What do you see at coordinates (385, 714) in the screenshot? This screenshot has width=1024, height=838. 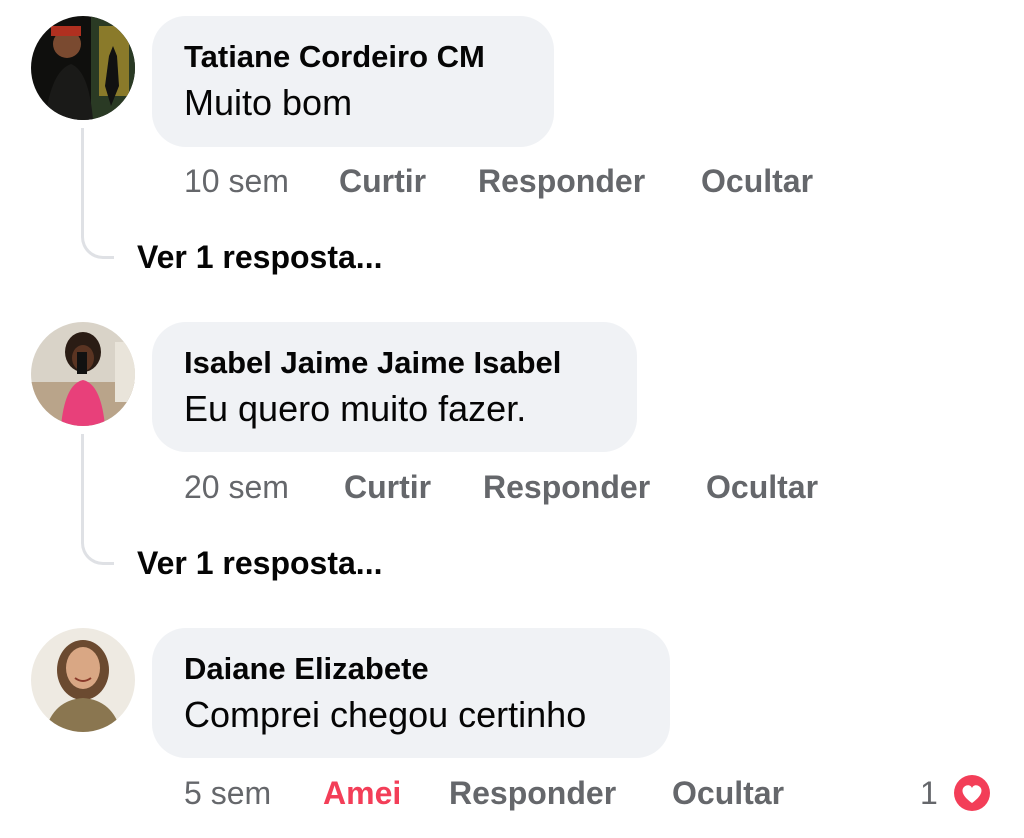 I see `comment-text: Comprei chegou certinho` at bounding box center [385, 714].